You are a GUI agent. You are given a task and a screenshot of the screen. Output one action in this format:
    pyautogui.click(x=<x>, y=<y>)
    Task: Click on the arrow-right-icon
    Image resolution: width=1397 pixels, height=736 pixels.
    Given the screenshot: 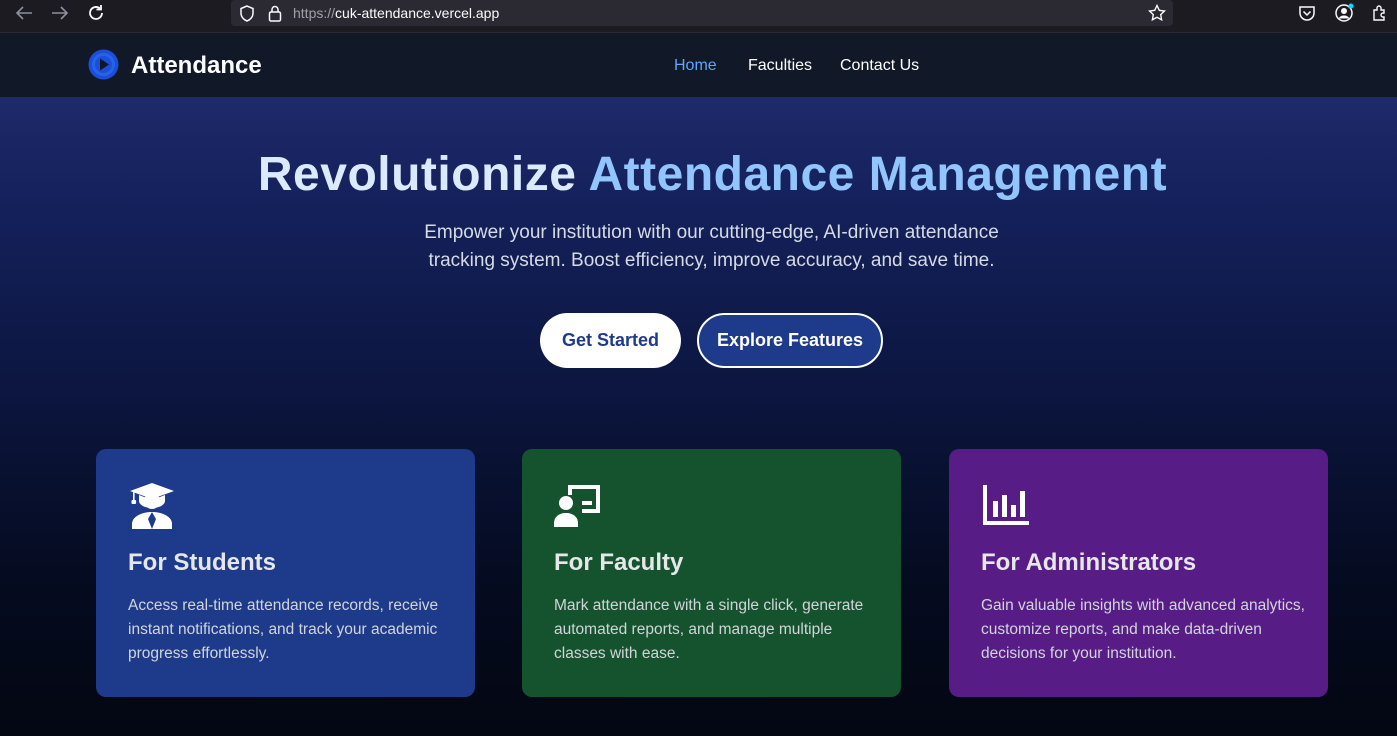 What is the action you would take?
    pyautogui.click(x=60, y=13)
    